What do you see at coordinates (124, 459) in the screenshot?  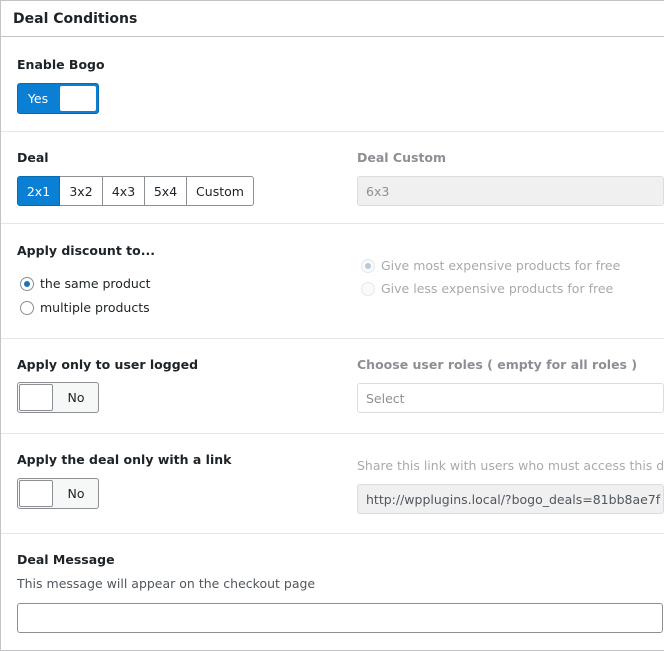 I see `deal-link-label: Apply the deal only with a link` at bounding box center [124, 459].